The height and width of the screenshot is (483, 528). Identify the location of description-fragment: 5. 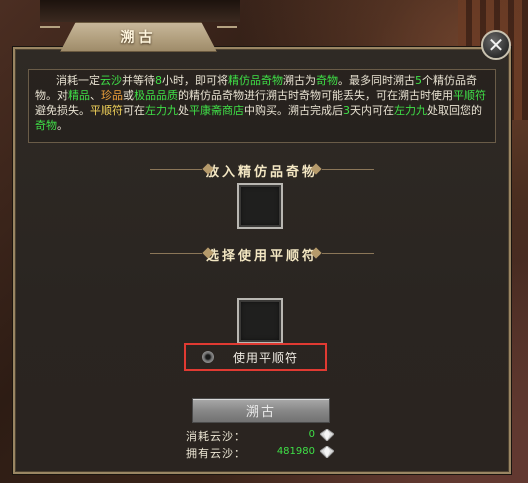
(418, 80).